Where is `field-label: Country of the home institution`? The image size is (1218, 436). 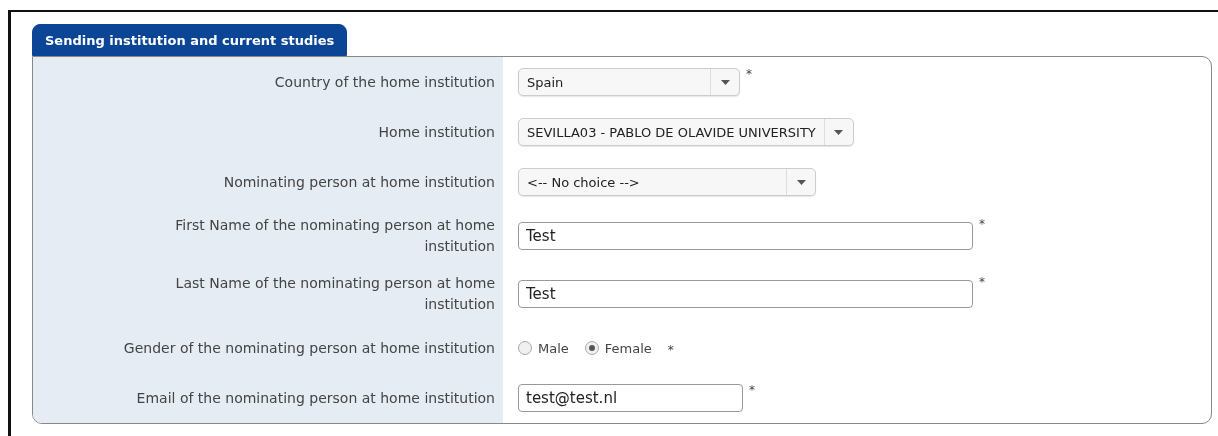 field-label: Country of the home institution is located at coordinates (268, 82).